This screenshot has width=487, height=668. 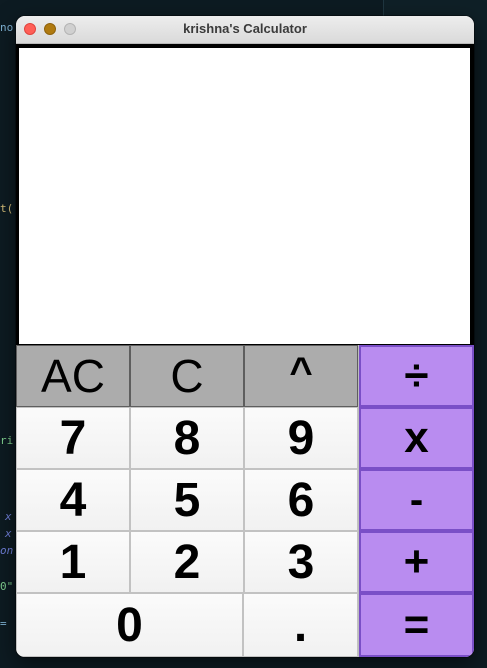 I want to click on digit-7-button: 7, so click(x=73, y=438).